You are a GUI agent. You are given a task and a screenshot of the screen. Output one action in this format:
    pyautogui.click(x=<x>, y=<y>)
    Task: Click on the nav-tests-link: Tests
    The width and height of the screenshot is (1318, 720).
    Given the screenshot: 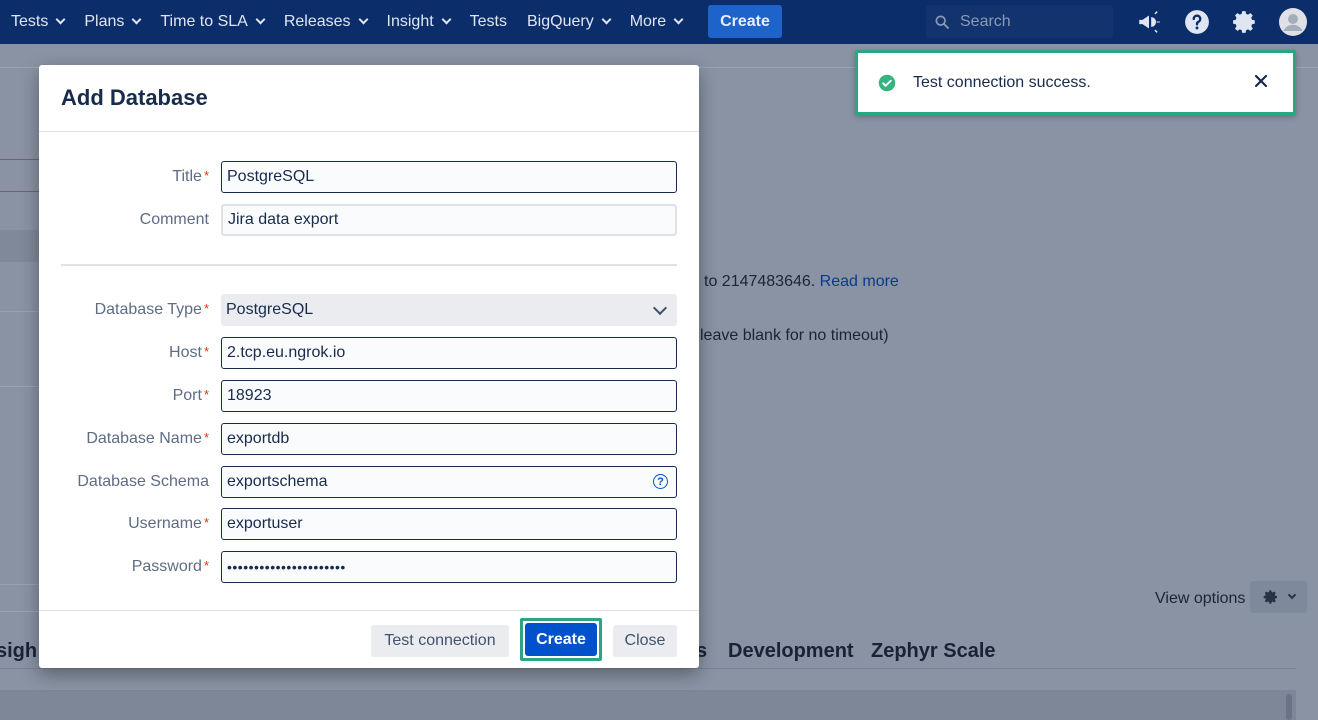 What is the action you would take?
    pyautogui.click(x=488, y=22)
    